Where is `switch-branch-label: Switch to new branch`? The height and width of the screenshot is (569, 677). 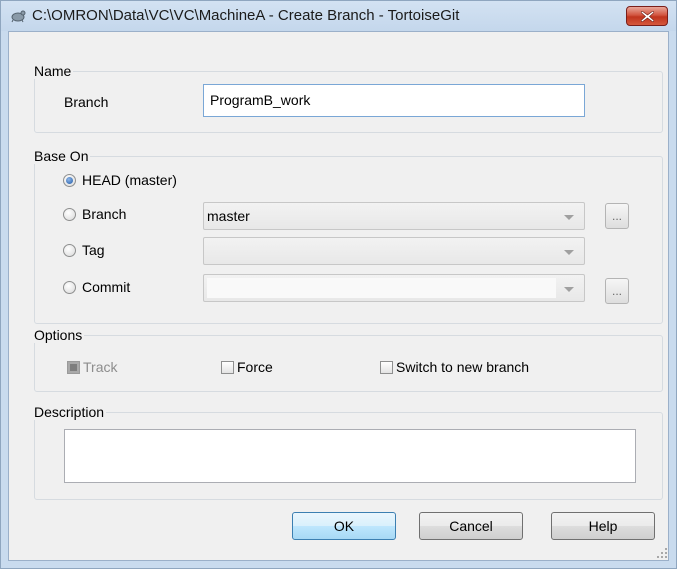 switch-branch-label: Switch to new branch is located at coordinates (462, 367).